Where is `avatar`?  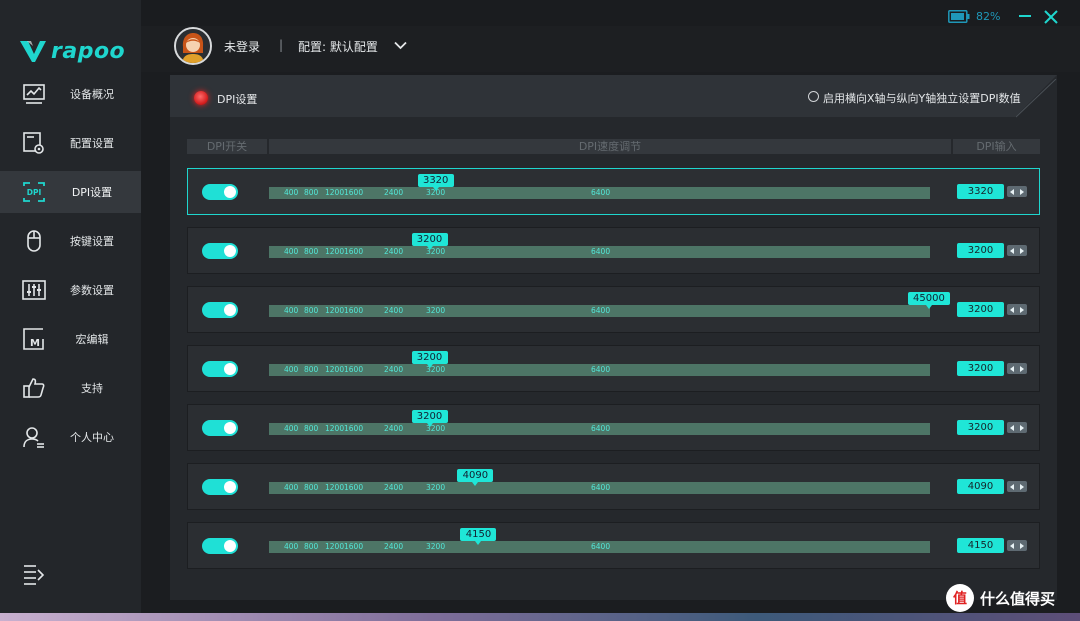 avatar is located at coordinates (193, 46).